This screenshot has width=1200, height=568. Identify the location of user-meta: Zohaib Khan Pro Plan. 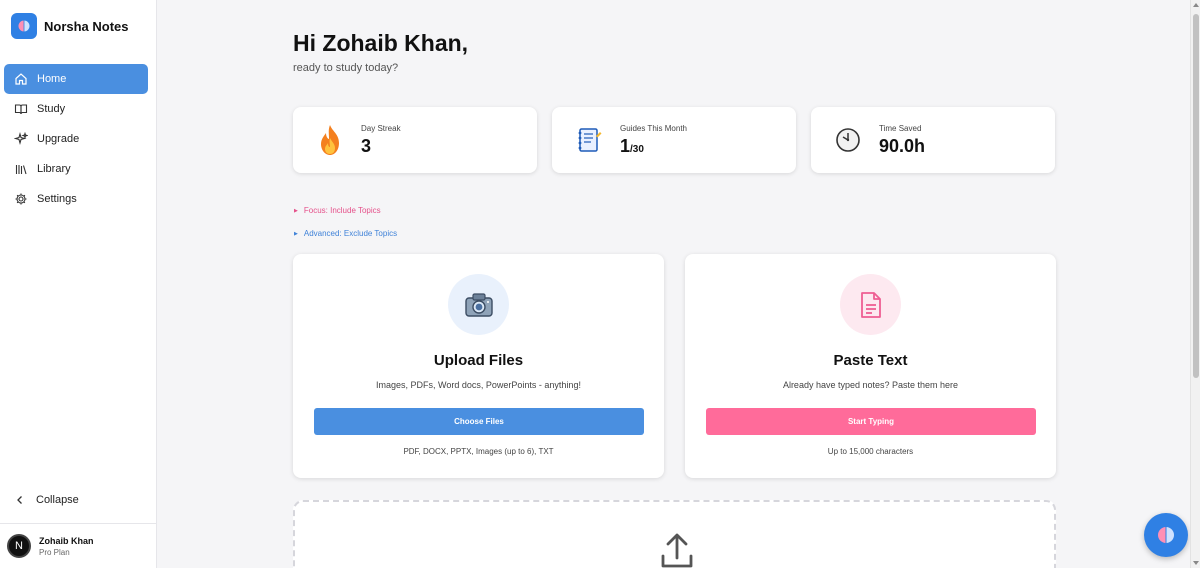
(66, 546).